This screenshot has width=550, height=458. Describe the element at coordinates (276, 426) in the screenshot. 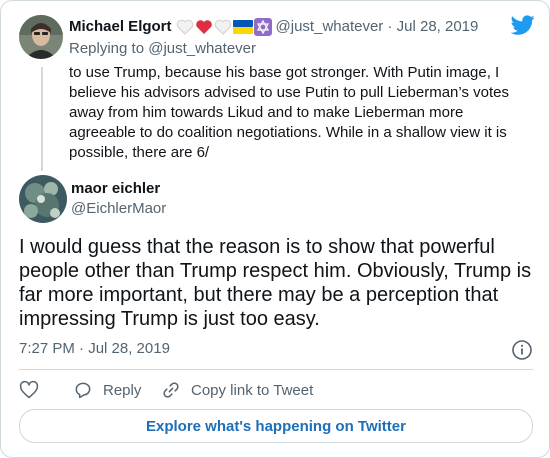

I see `explore-twitter-button: Explore what's happening on Twitter` at that location.